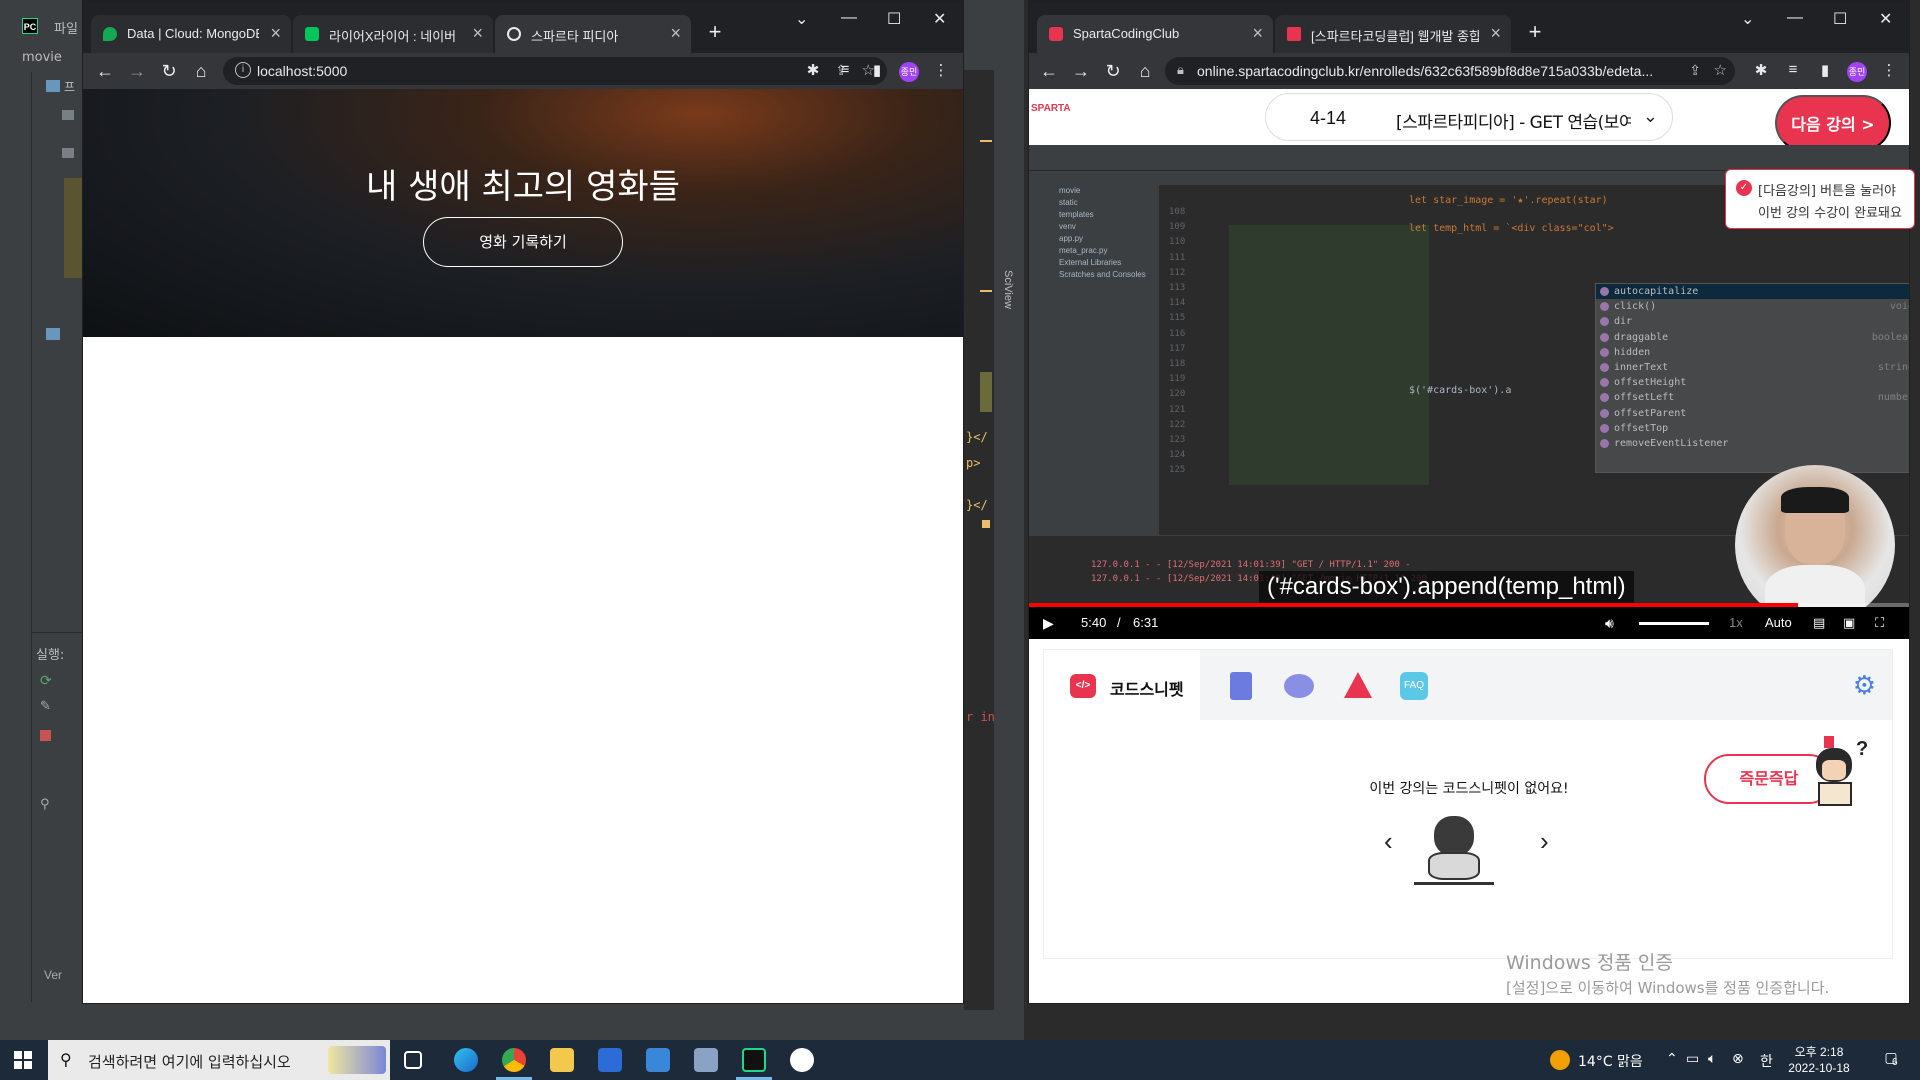 This screenshot has height=1080, width=1920. I want to click on network-app-icon, so click(706, 1060).